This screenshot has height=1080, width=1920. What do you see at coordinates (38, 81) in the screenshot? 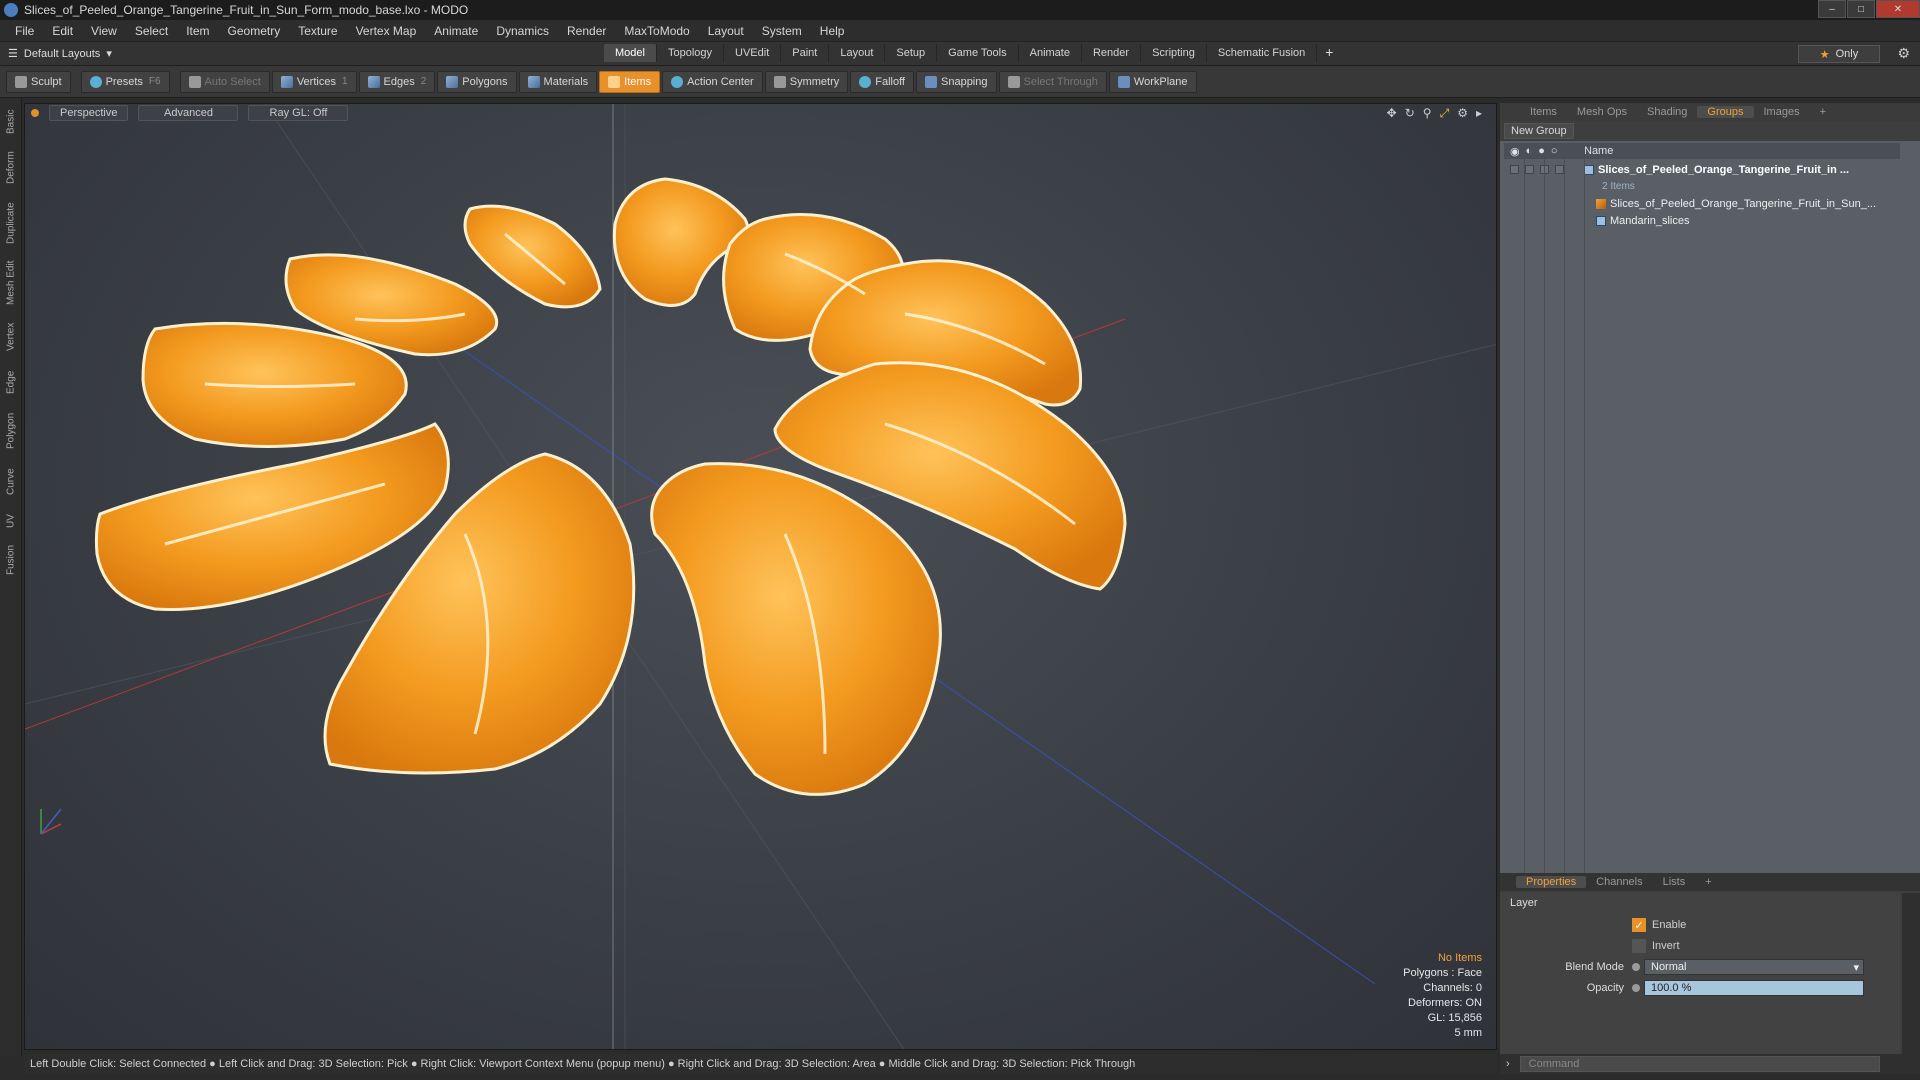
I see `sculpt-button: Sculpt` at bounding box center [38, 81].